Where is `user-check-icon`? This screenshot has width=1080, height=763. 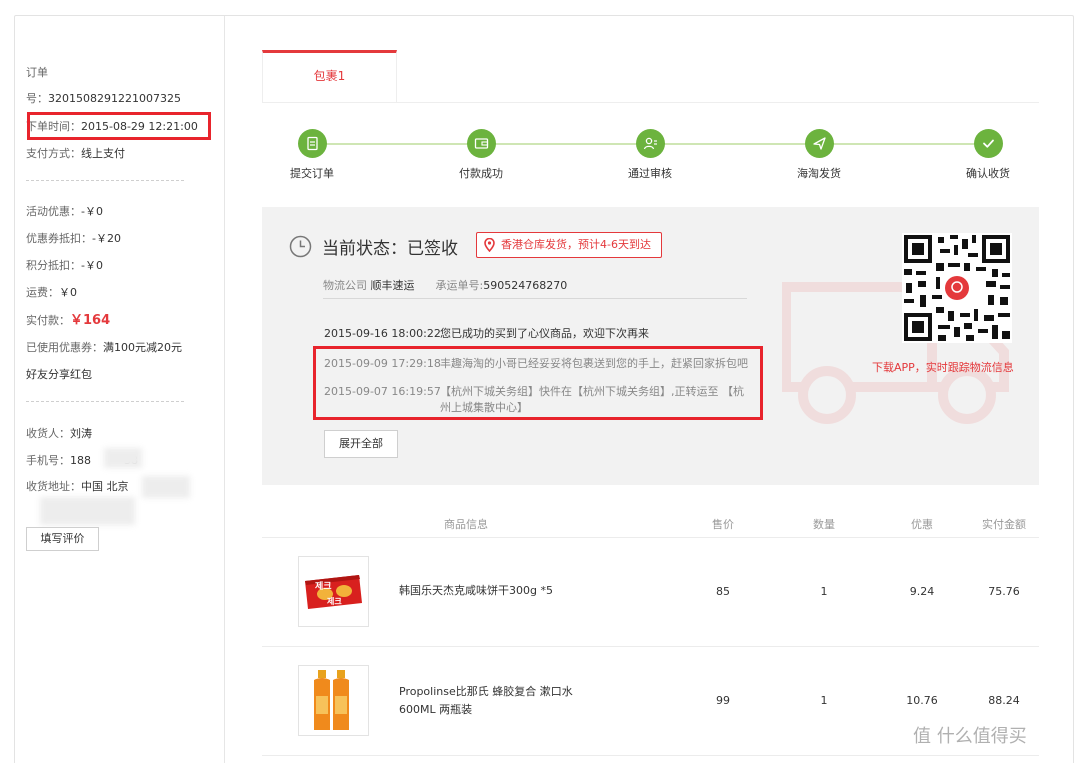 user-check-icon is located at coordinates (650, 143).